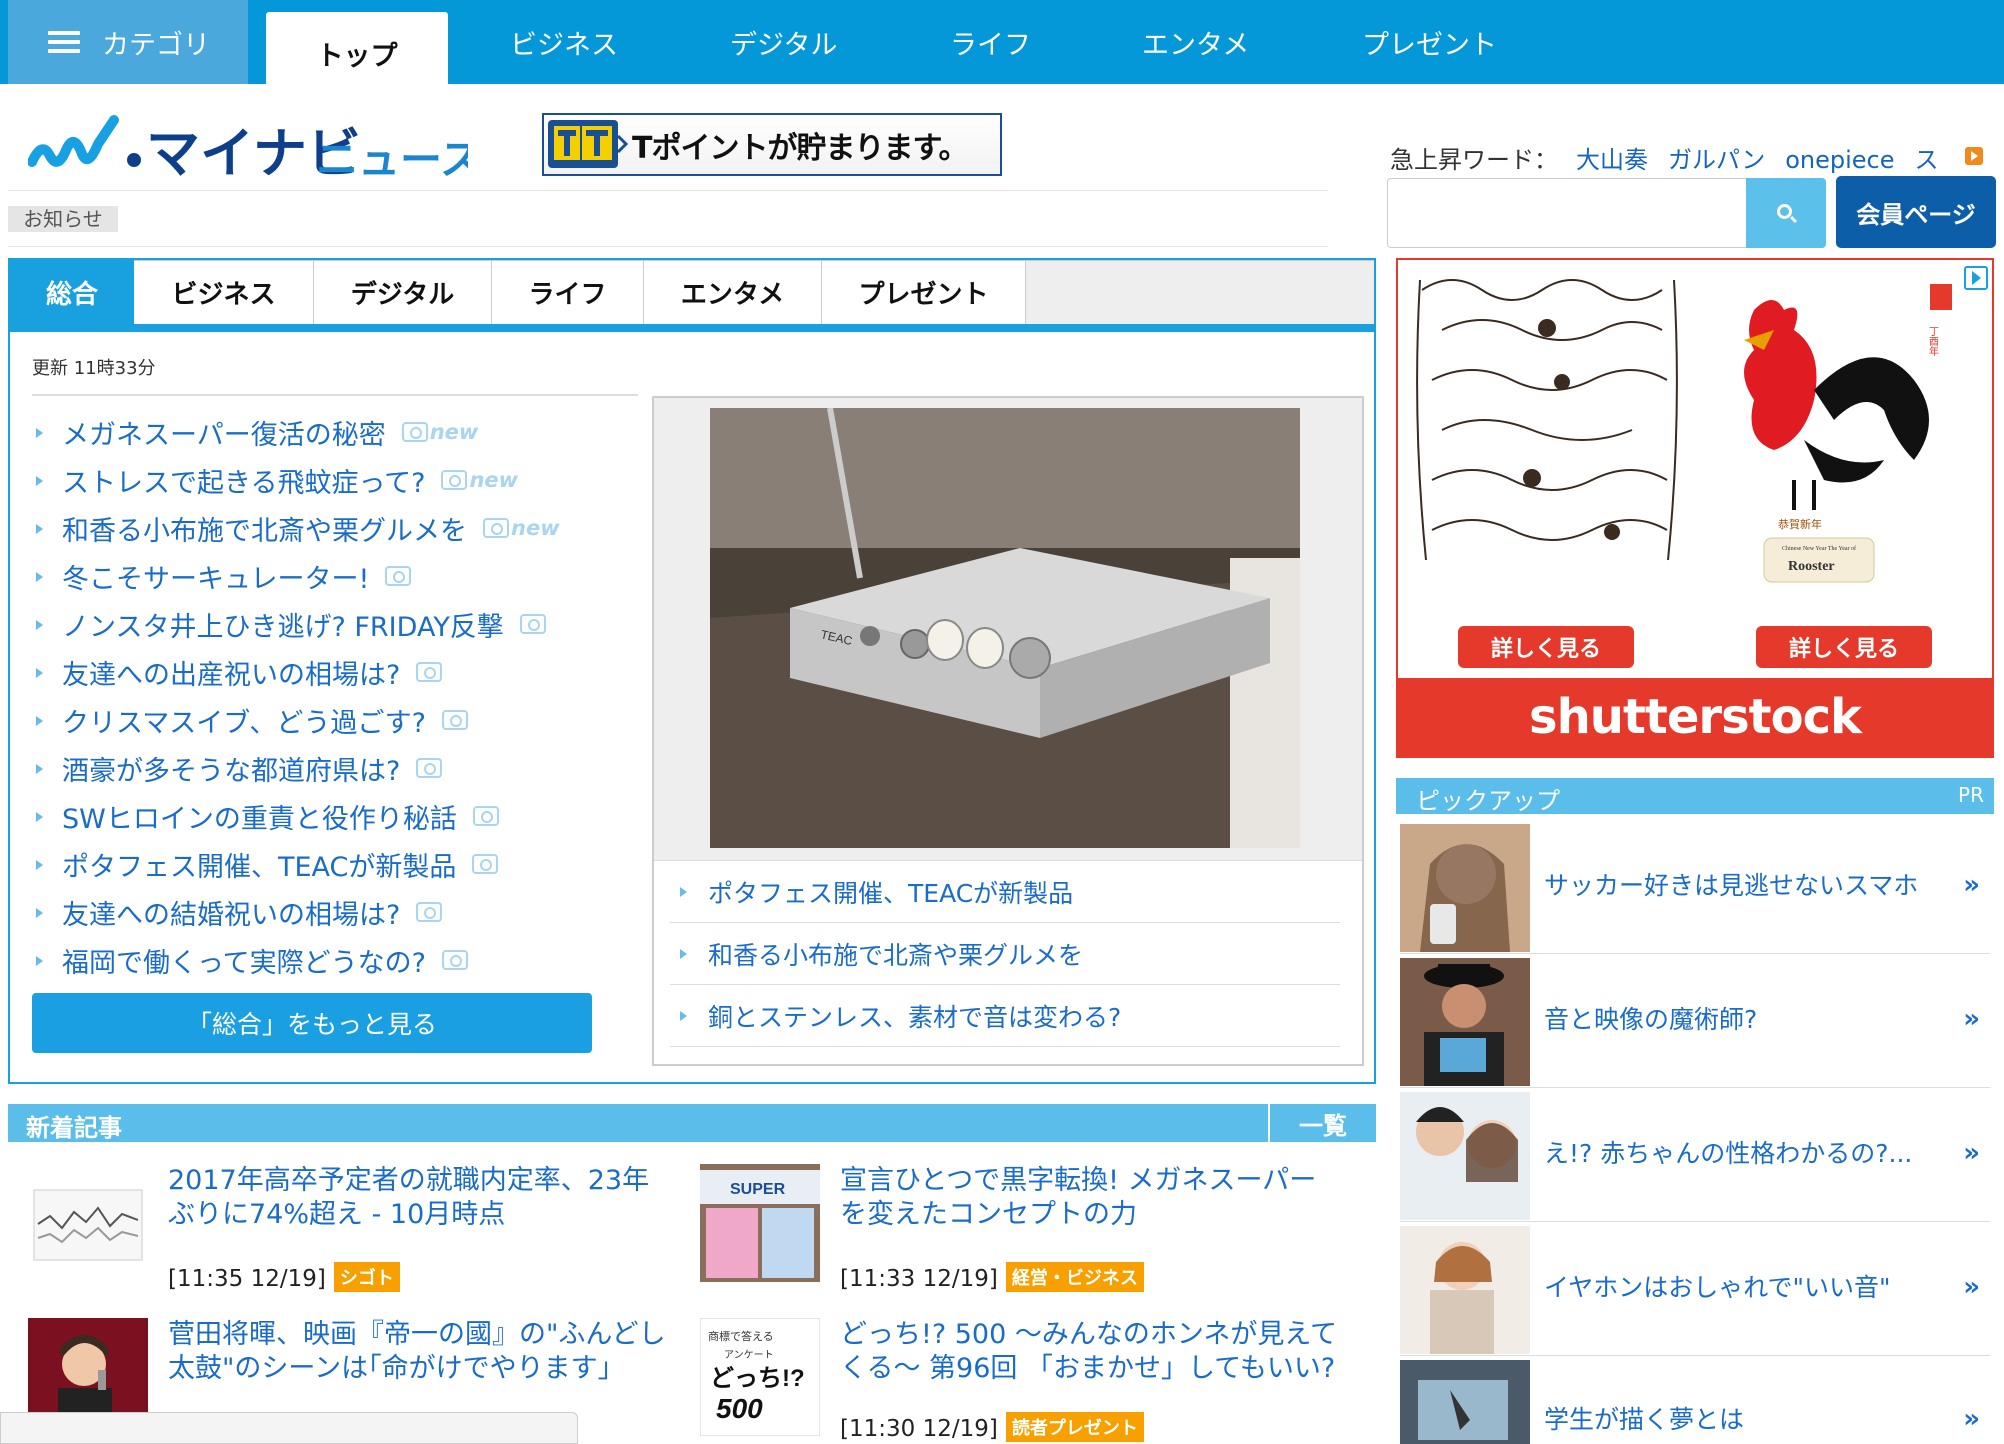 The image size is (2004, 1444). I want to click on search-button, so click(1786, 213).